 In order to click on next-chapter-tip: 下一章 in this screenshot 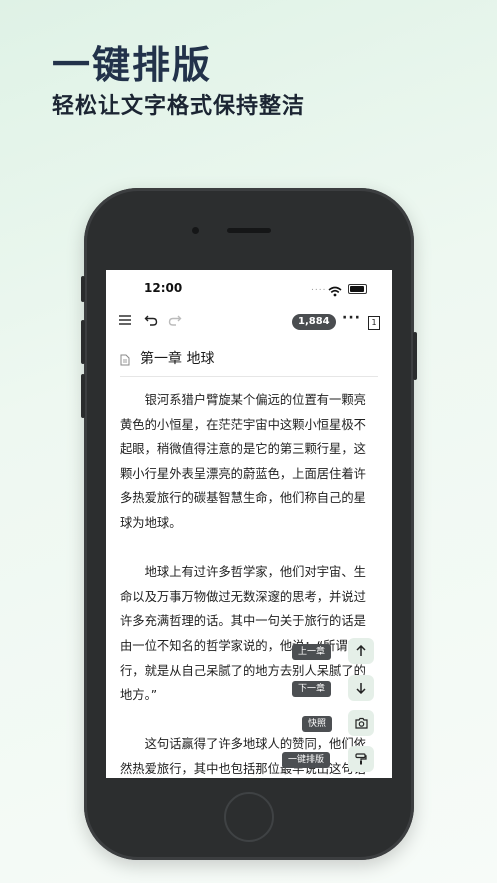, I will do `click(312, 689)`.